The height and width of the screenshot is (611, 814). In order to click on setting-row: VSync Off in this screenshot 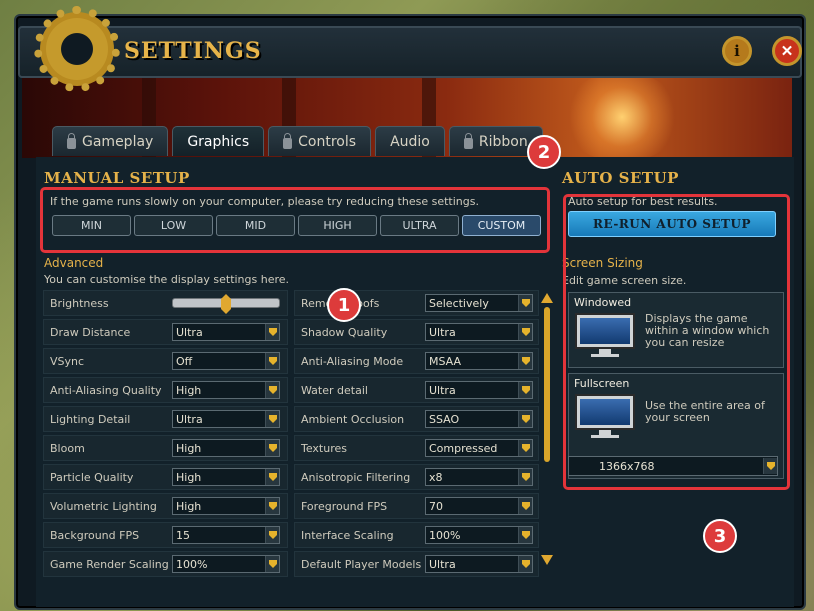, I will do `click(165, 361)`.